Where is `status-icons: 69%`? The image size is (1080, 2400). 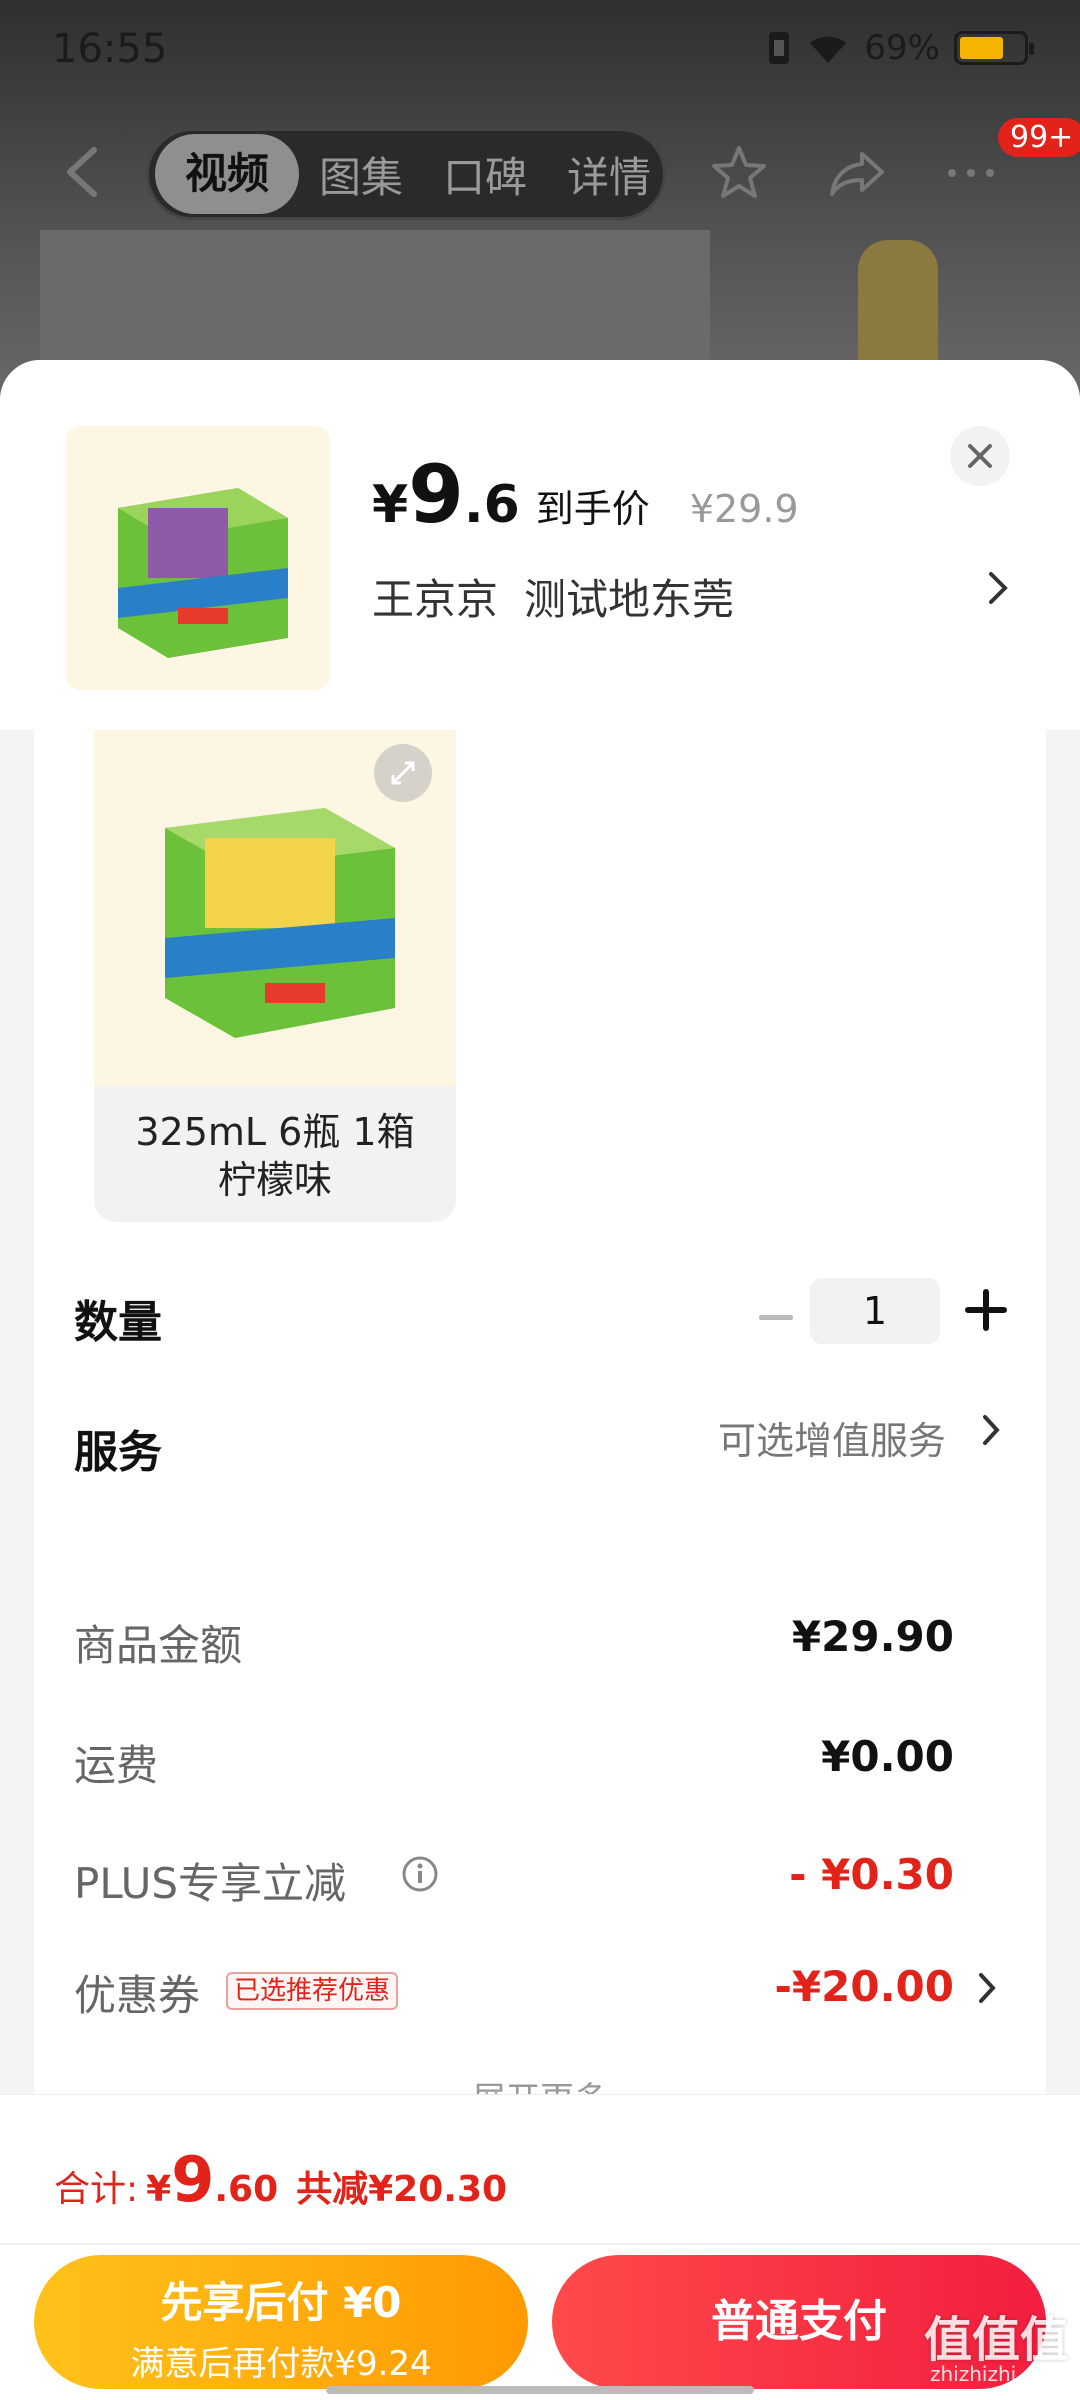 status-icons: 69% is located at coordinates (900, 48).